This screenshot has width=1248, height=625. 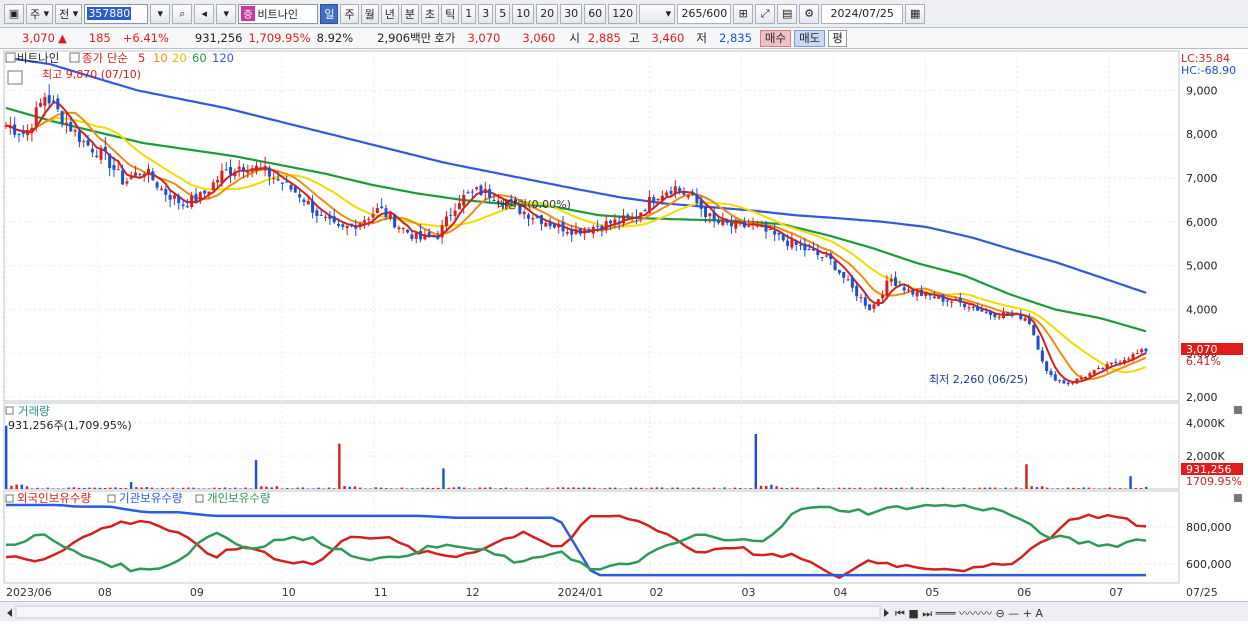 What do you see at coordinates (704, 13) in the screenshot?
I see `data-count-input: 265/600` at bounding box center [704, 13].